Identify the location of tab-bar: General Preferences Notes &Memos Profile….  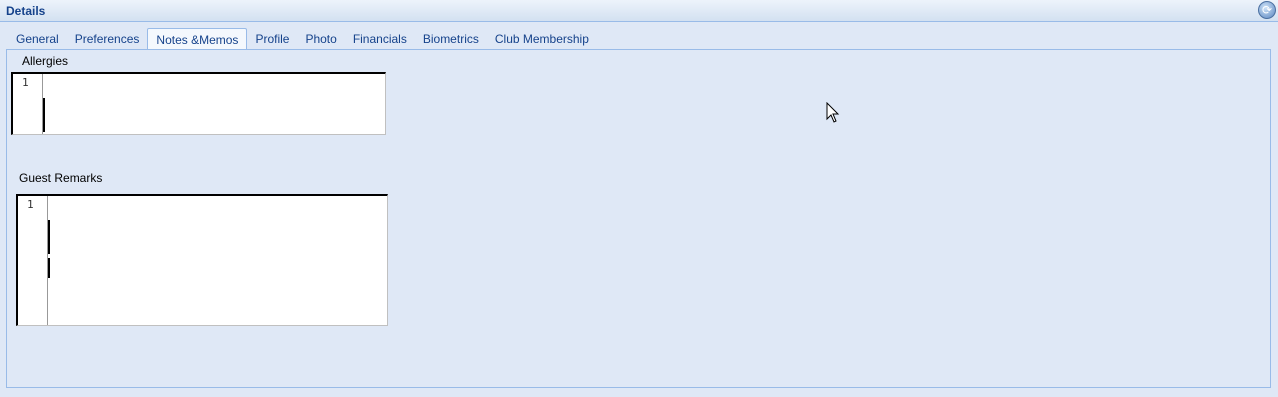
(302, 39).